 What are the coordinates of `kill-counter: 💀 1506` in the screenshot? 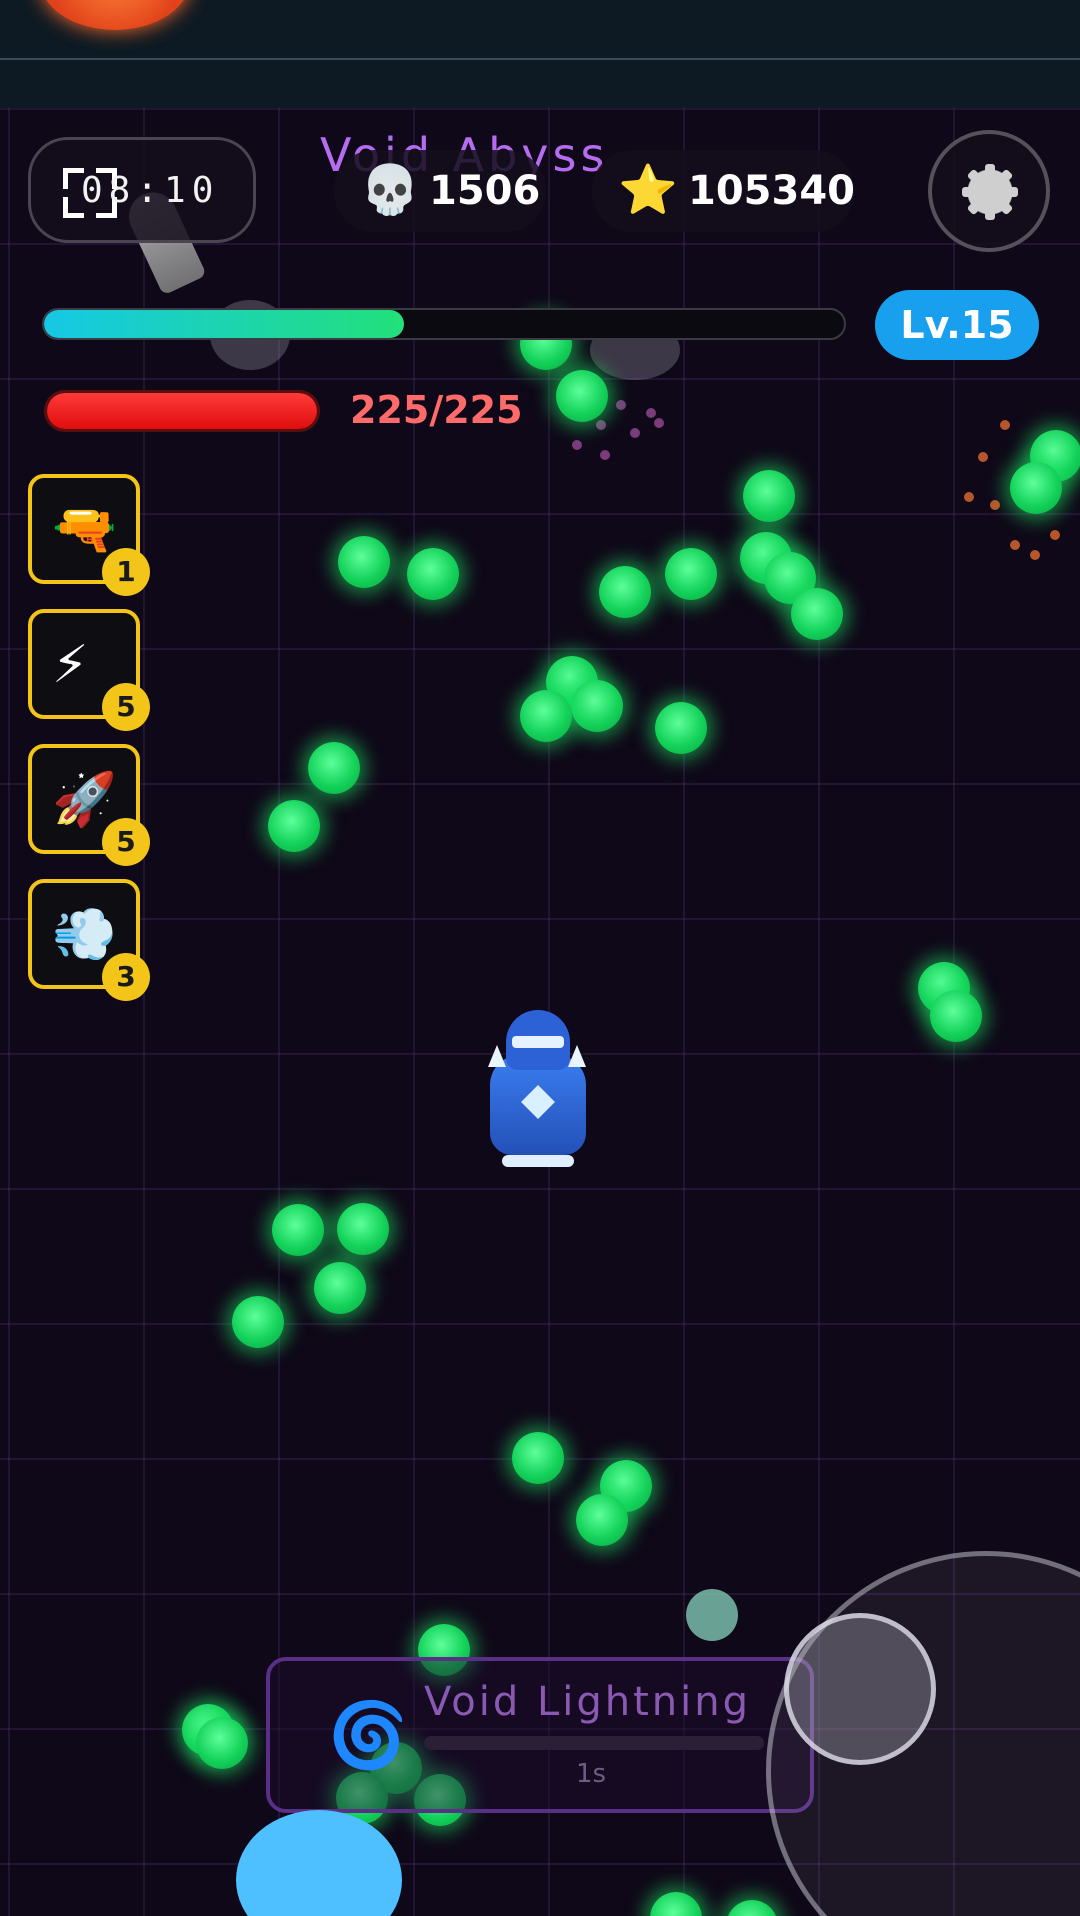 It's located at (440, 191).